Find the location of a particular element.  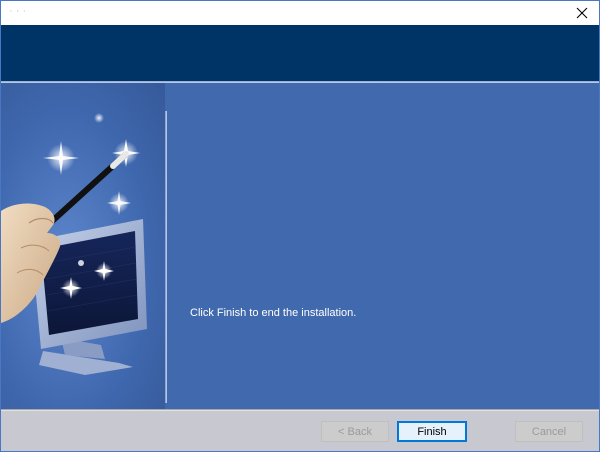

close-icon is located at coordinates (582, 13).